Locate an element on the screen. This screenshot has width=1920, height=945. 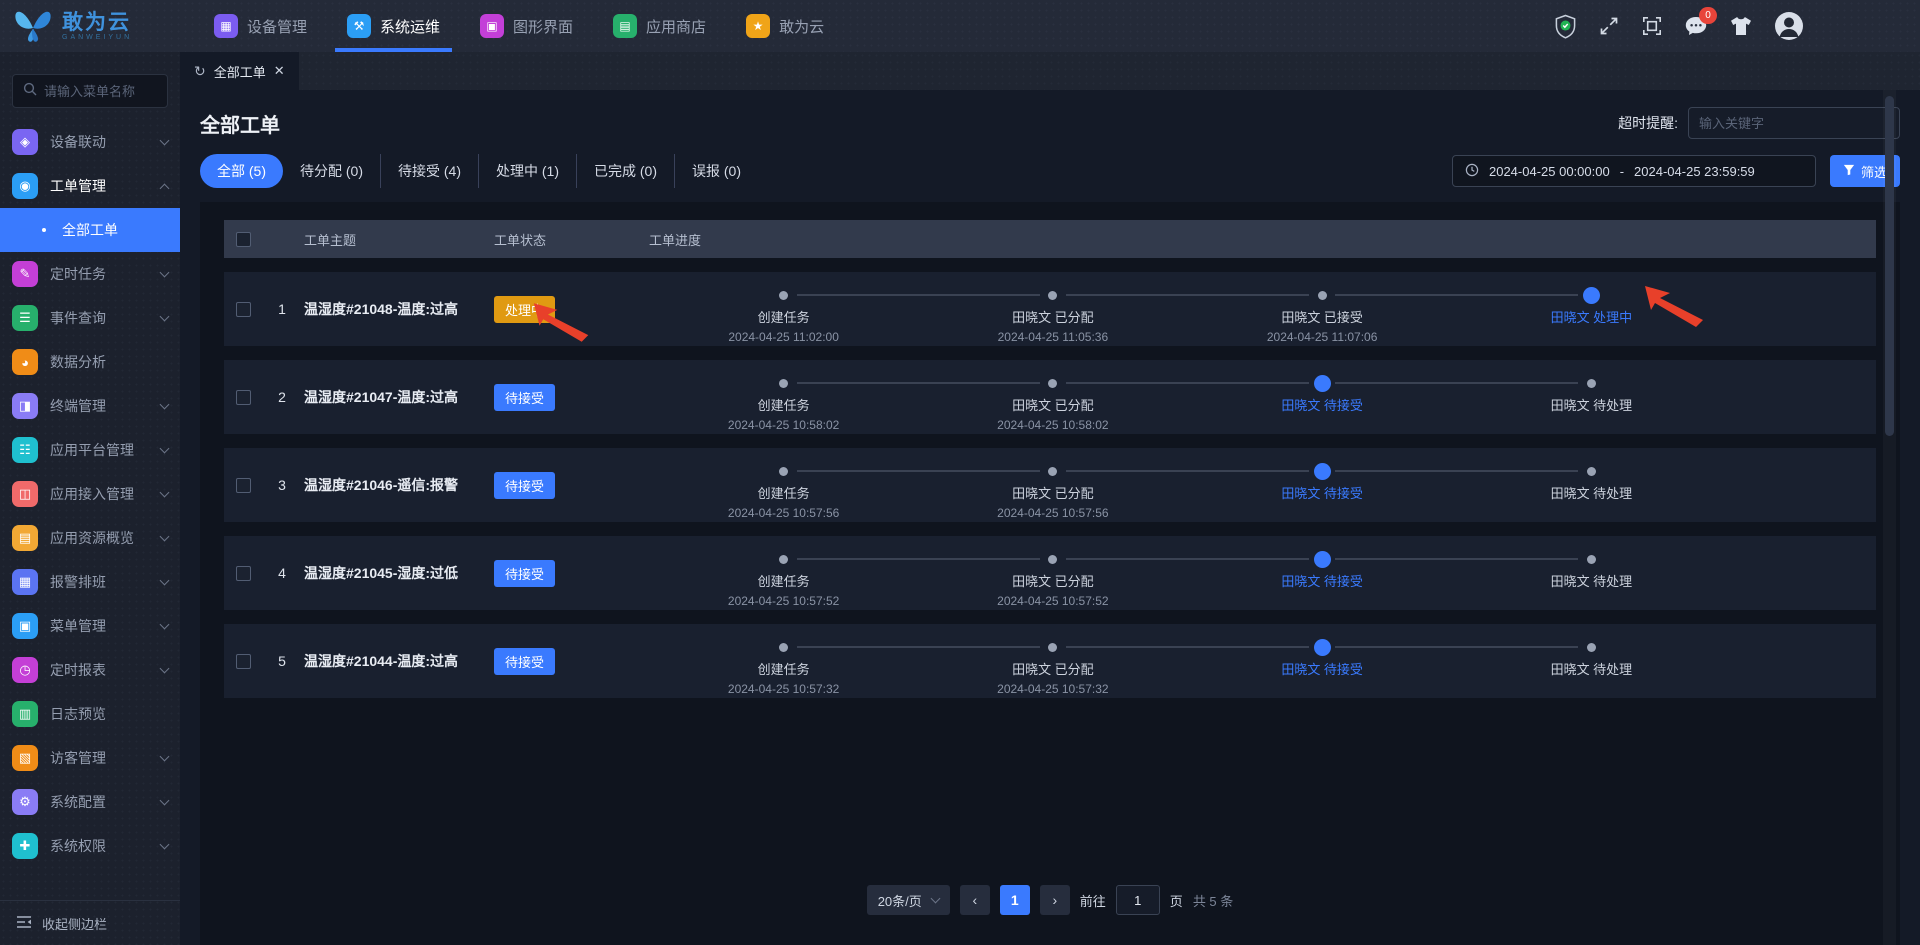
sidebar-item-device-linkage: ◈ 设备联动 is located at coordinates (90, 142).